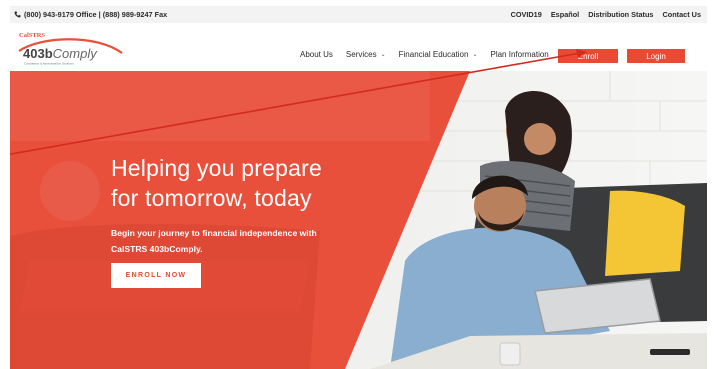 The height and width of the screenshot is (369, 714). What do you see at coordinates (361, 54) in the screenshot?
I see `nav-services-label: Services` at bounding box center [361, 54].